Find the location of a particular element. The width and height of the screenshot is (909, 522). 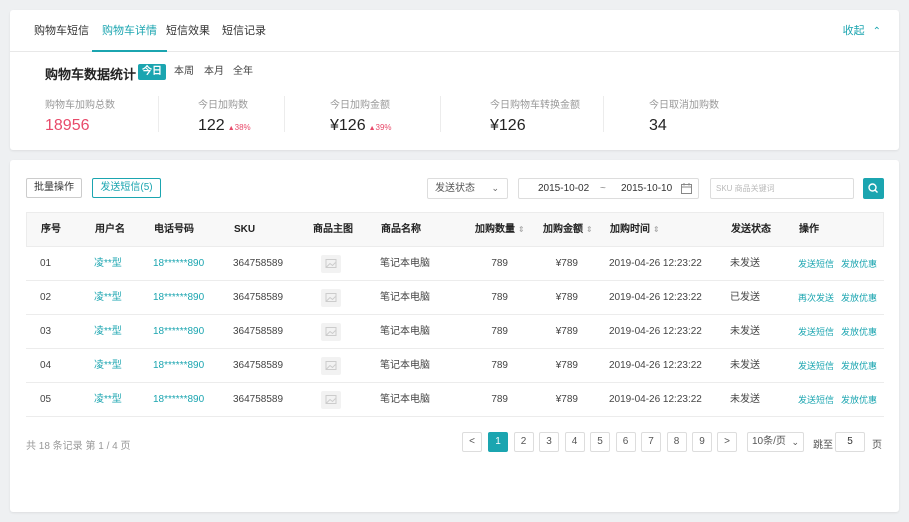

period-week: 本周 is located at coordinates (184, 72).